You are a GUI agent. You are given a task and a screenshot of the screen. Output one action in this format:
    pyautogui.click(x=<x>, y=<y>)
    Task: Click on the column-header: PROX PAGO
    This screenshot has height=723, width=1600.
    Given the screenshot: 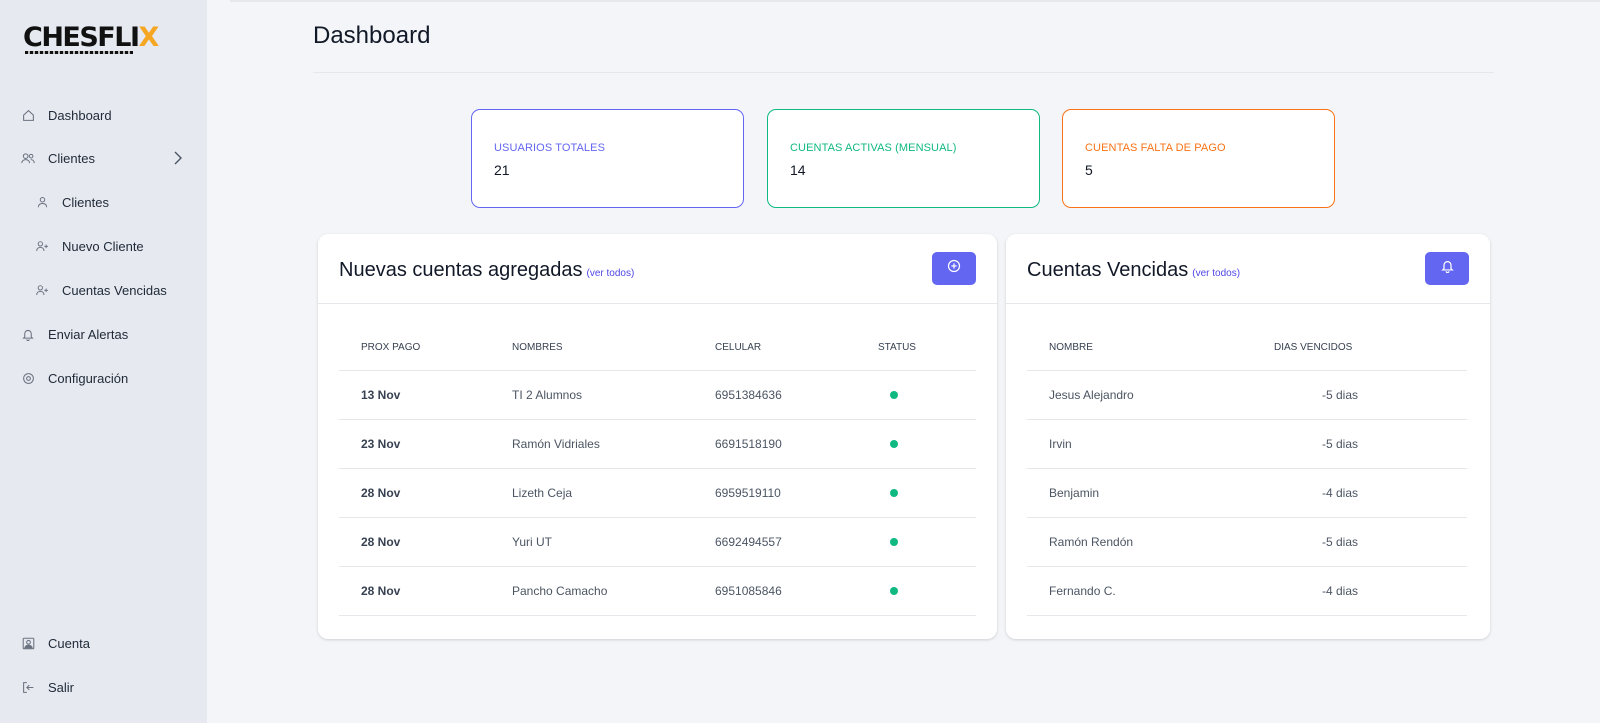 What is the action you would take?
    pyautogui.click(x=414, y=348)
    